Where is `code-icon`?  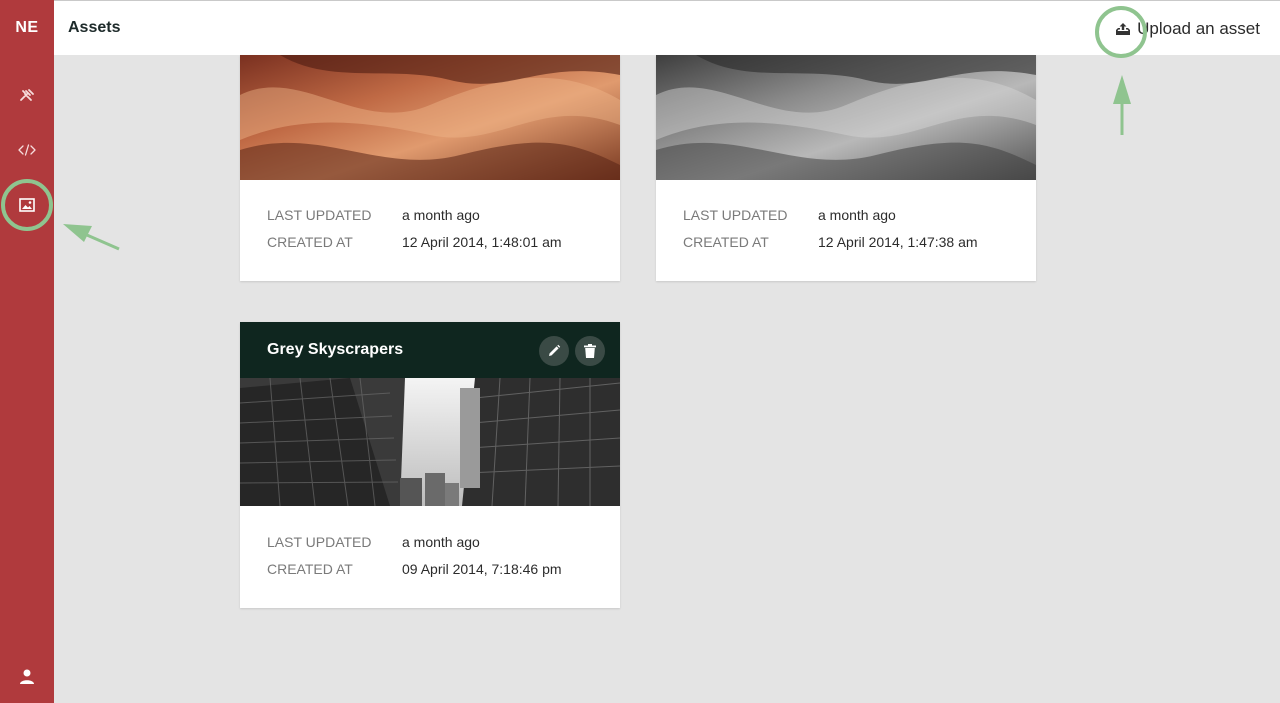
code-icon is located at coordinates (27, 150).